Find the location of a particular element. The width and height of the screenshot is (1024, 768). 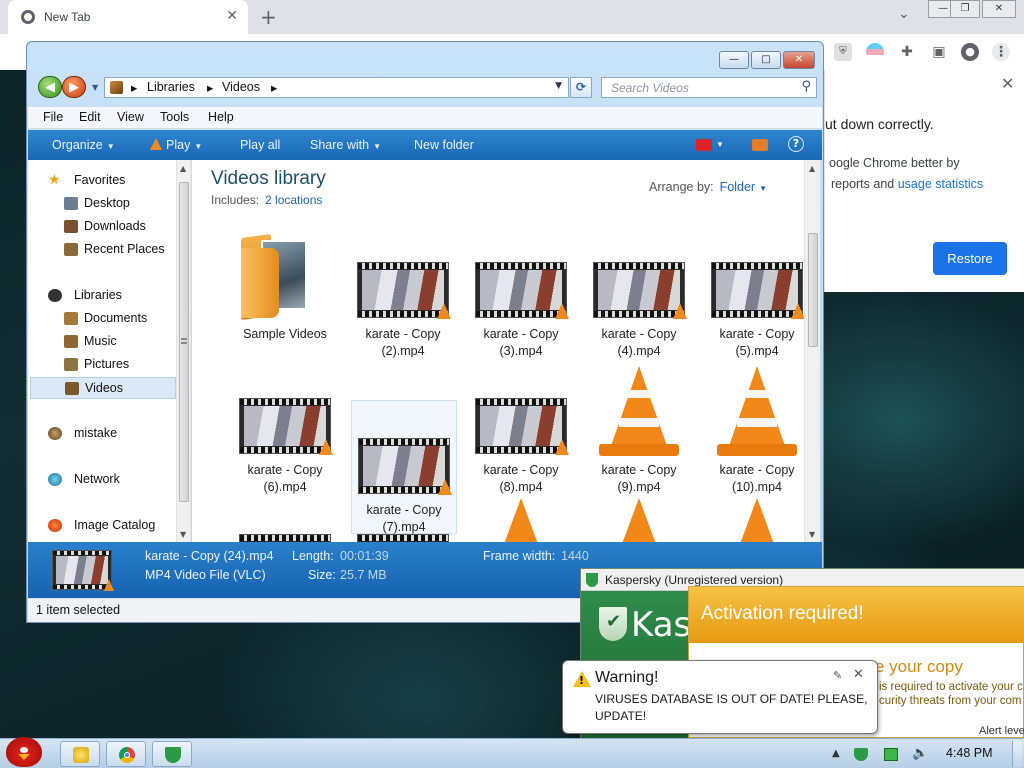

file-item-video-hovered: karate - Copy (7).mp4 is located at coordinates (404, 467).